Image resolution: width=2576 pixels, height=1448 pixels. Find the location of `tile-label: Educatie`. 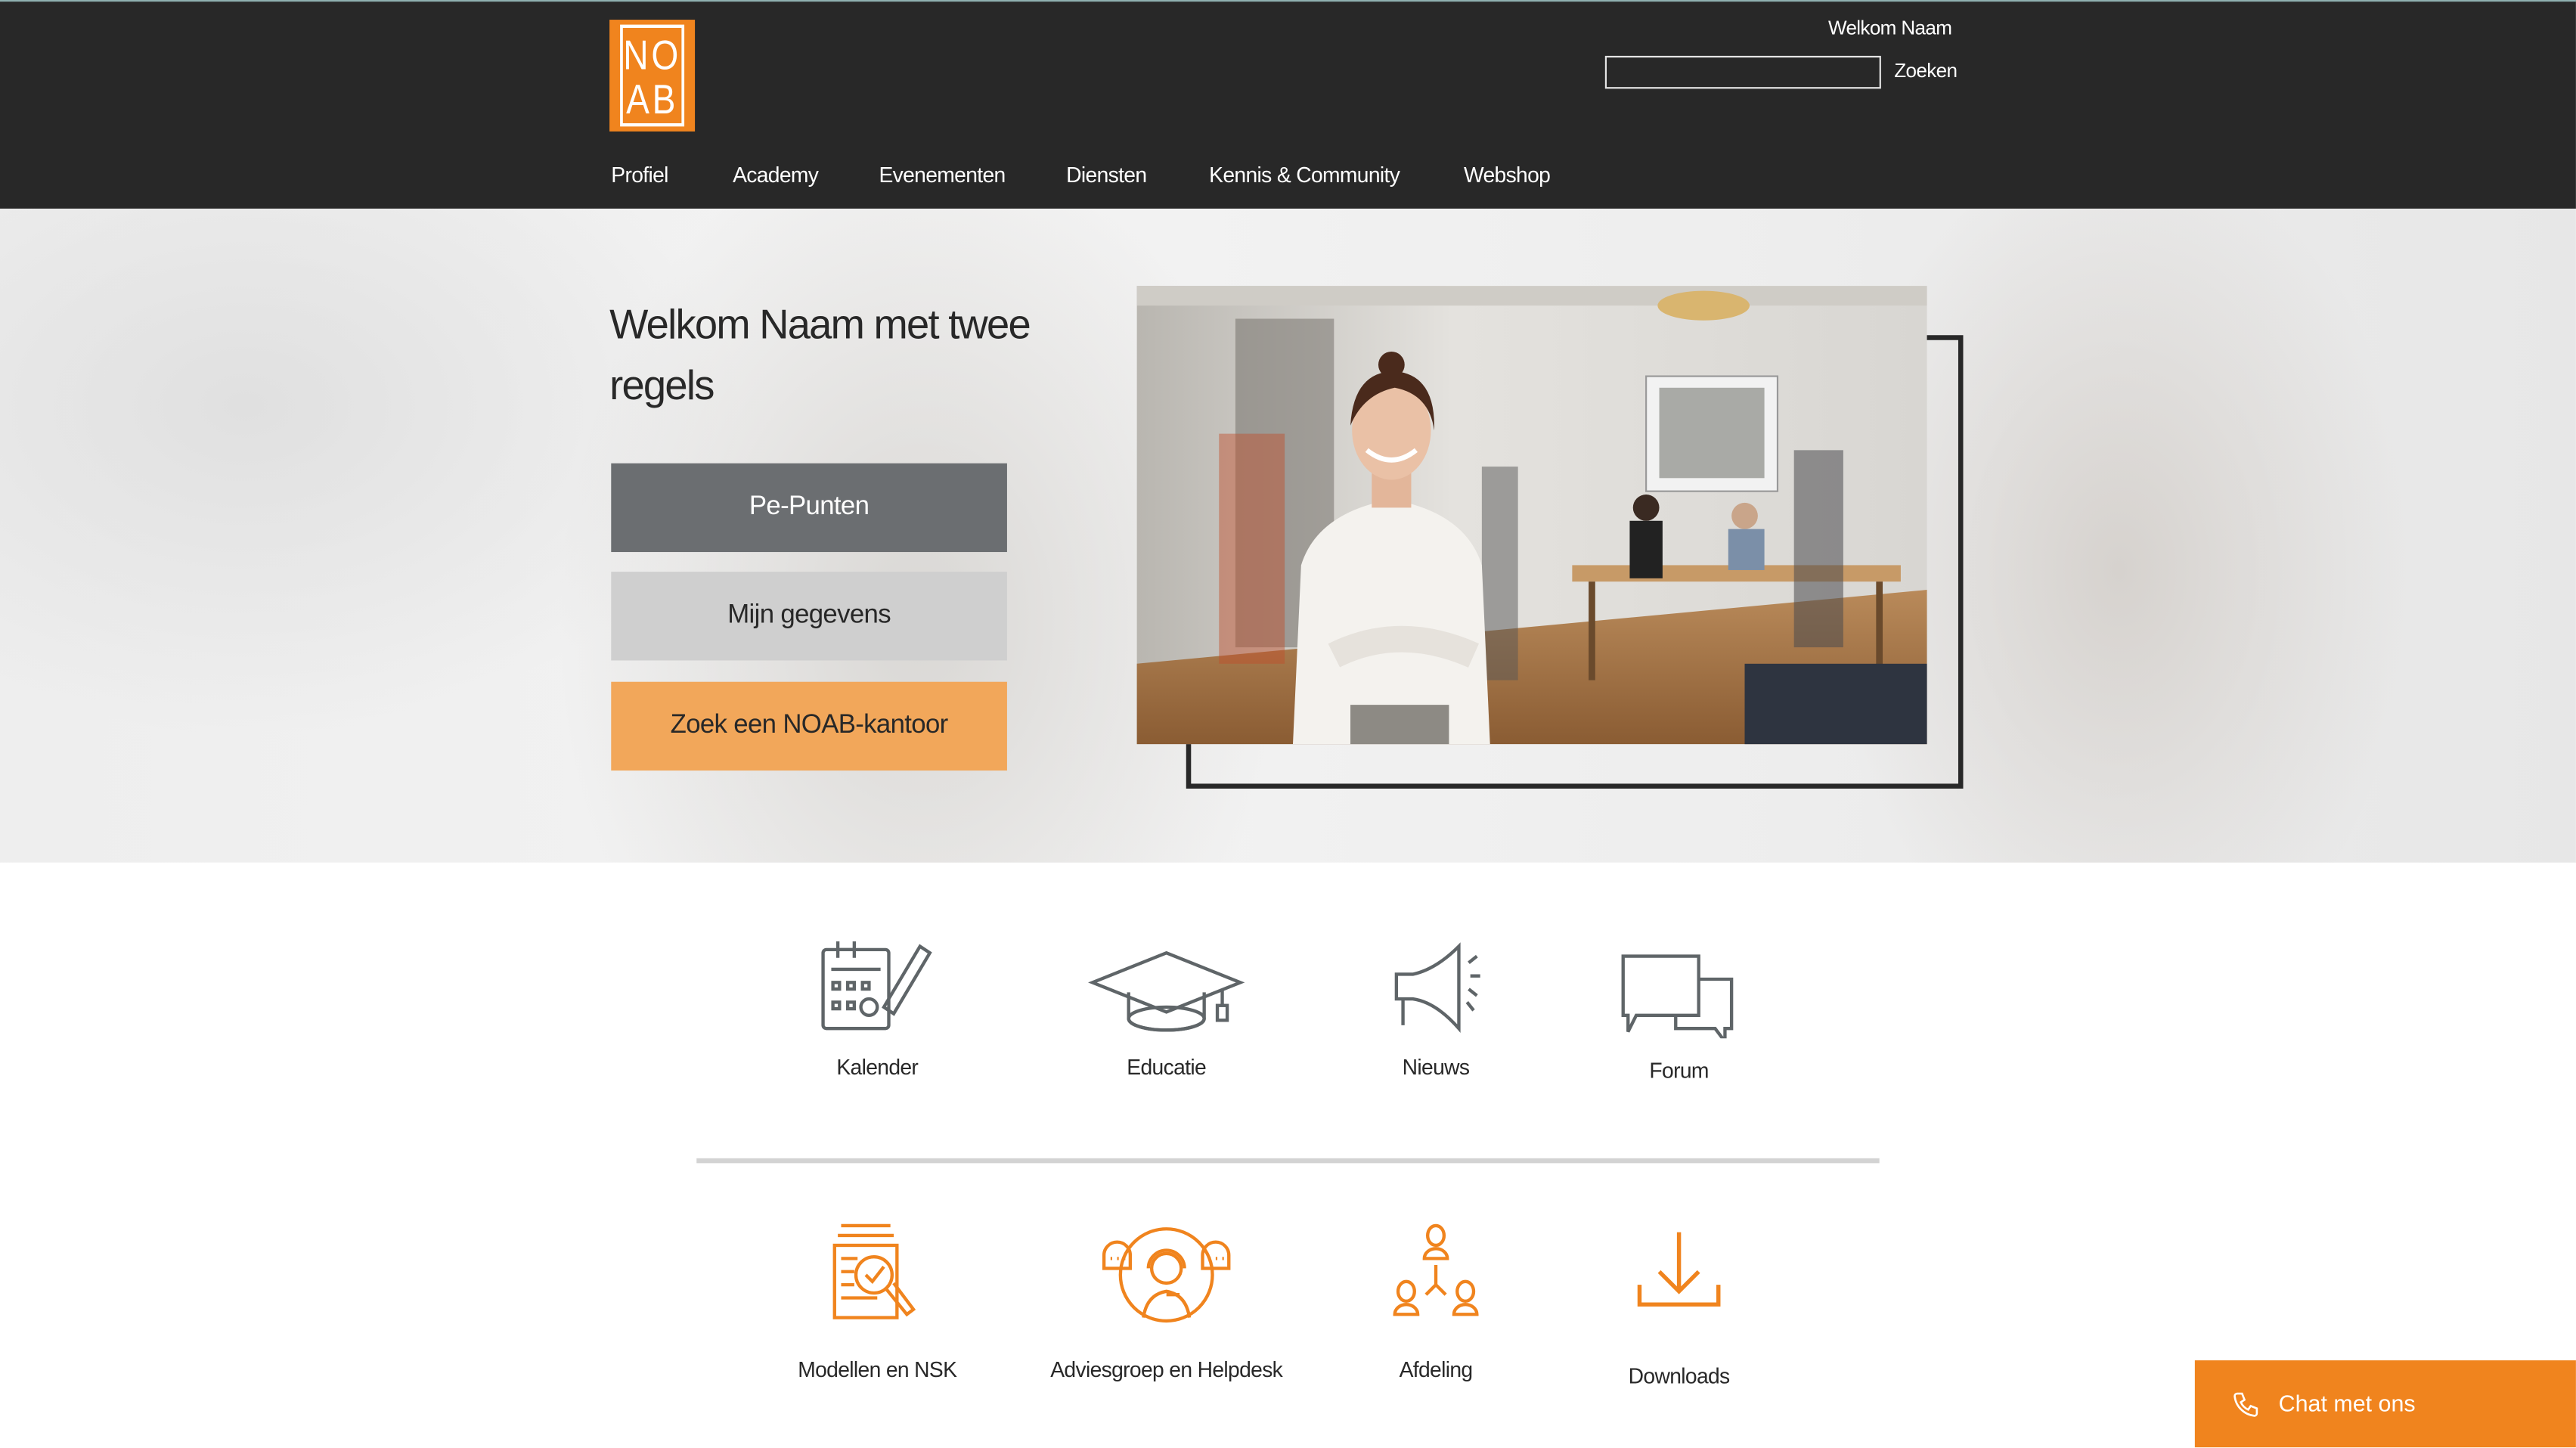

tile-label: Educatie is located at coordinates (1167, 1067).